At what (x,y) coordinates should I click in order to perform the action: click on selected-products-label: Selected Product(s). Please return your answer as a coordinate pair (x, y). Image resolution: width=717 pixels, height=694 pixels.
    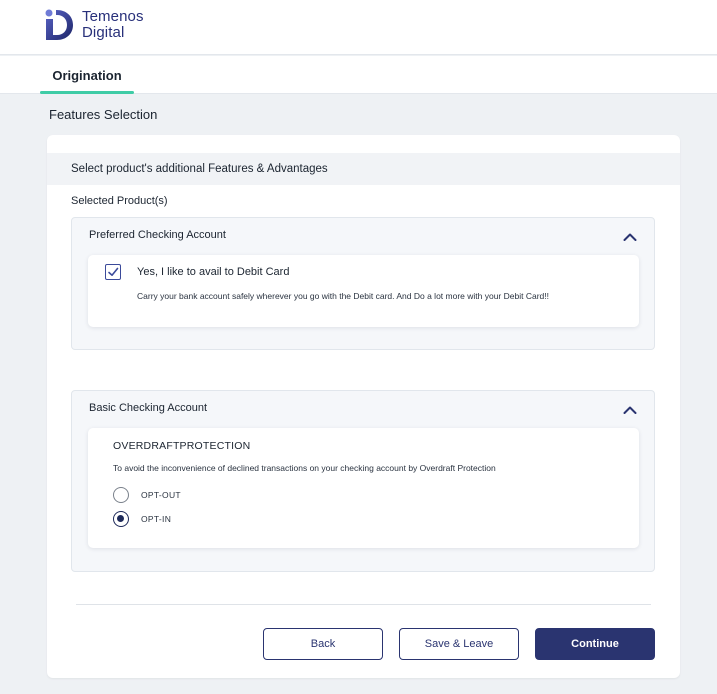
    Looking at the image, I should click on (119, 201).